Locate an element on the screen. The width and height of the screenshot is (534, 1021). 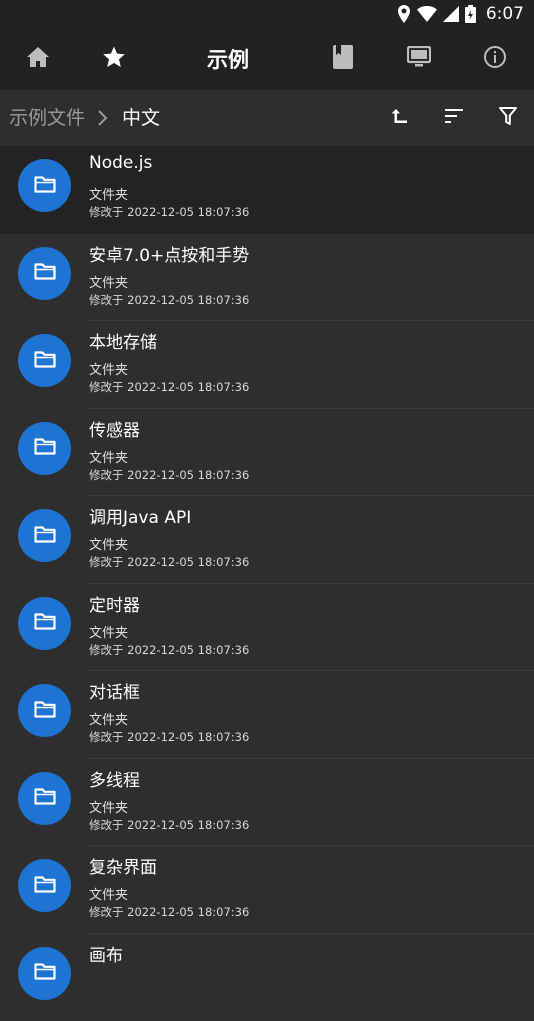
list-item: 对话框 文件夹 修改于 2022-12-05 18:07:36 is located at coordinates (267, 715).